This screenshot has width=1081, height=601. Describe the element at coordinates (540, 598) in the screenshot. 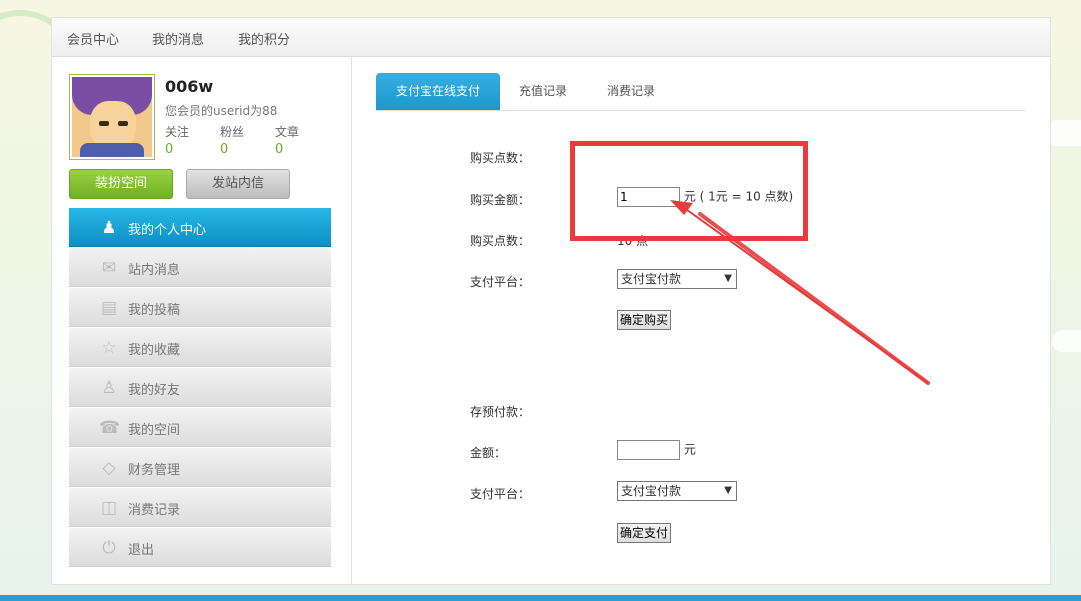

I see `bottom-bar` at that location.